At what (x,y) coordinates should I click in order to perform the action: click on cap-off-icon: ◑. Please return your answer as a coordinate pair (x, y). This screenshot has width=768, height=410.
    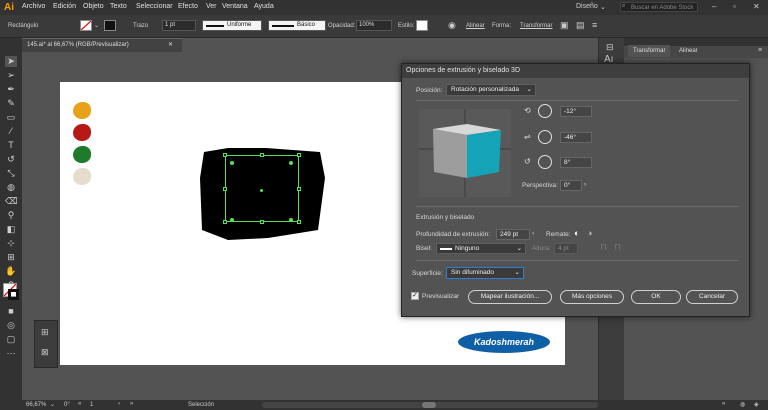
    Looking at the image, I should click on (589, 233).